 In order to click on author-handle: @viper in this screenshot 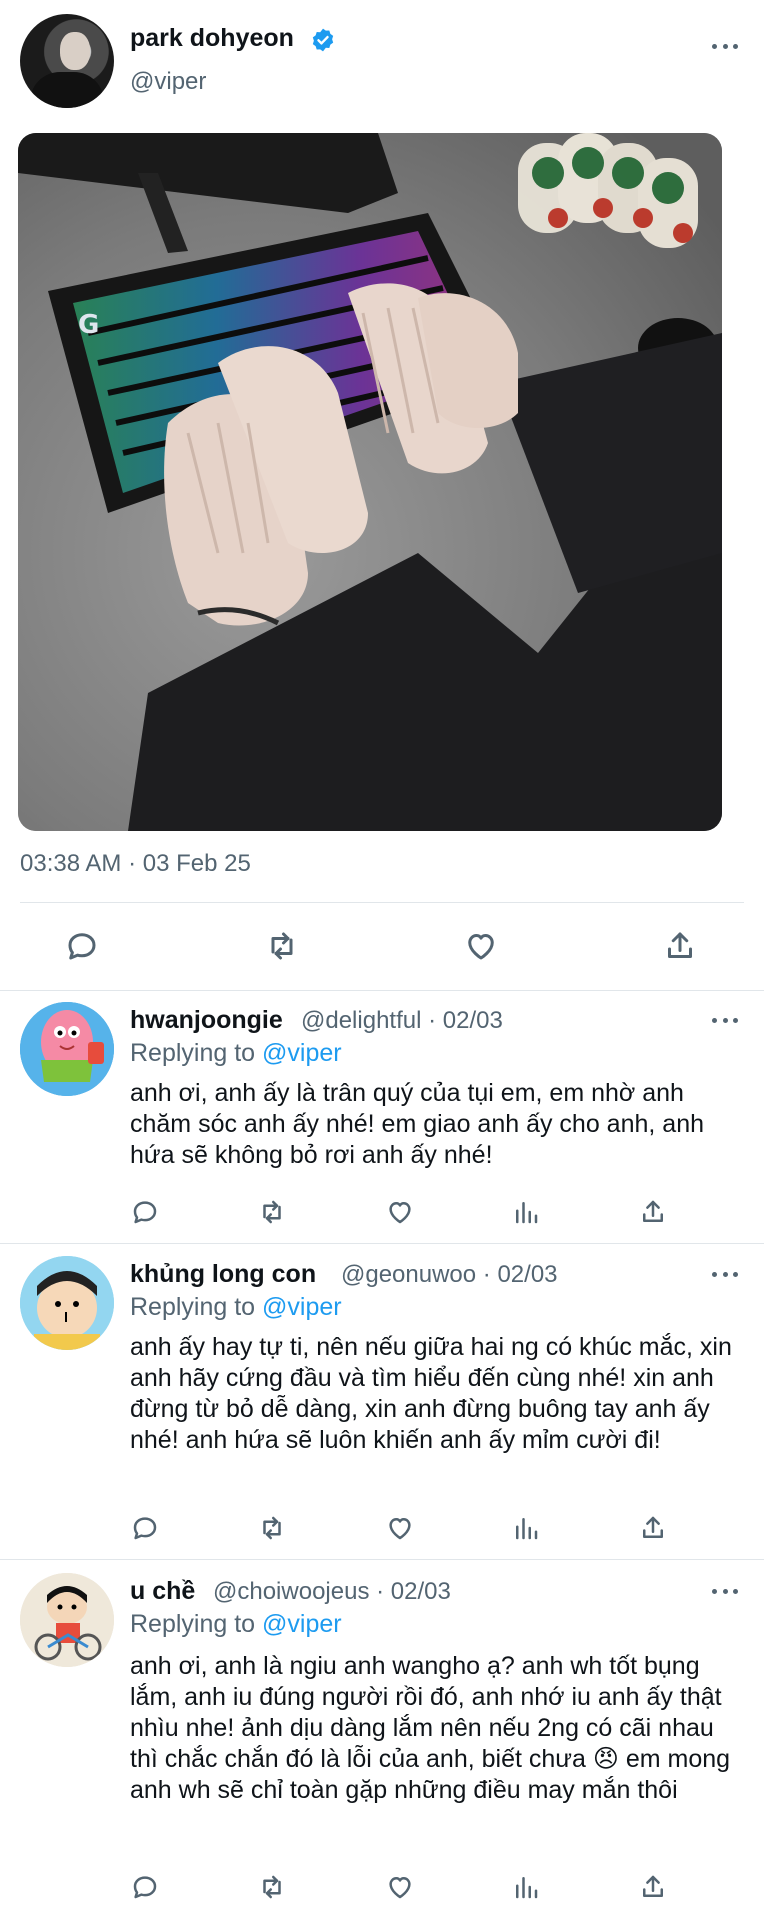, I will do `click(168, 82)`.